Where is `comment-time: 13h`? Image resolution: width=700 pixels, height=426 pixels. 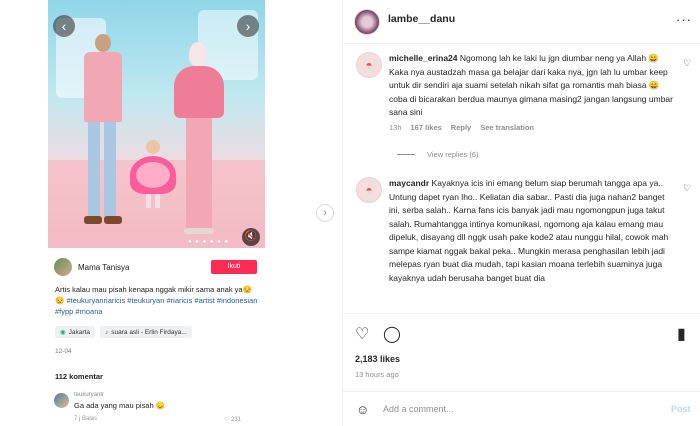 comment-time: 13h is located at coordinates (395, 127).